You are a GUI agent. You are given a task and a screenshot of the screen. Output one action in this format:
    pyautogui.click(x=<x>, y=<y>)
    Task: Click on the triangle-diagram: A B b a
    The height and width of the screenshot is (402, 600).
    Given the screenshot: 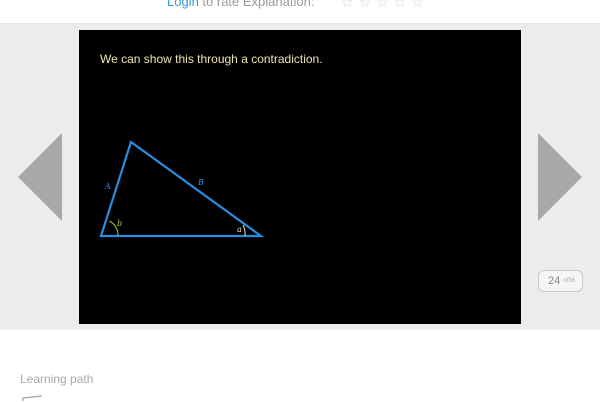 What is the action you would take?
    pyautogui.click(x=182, y=189)
    